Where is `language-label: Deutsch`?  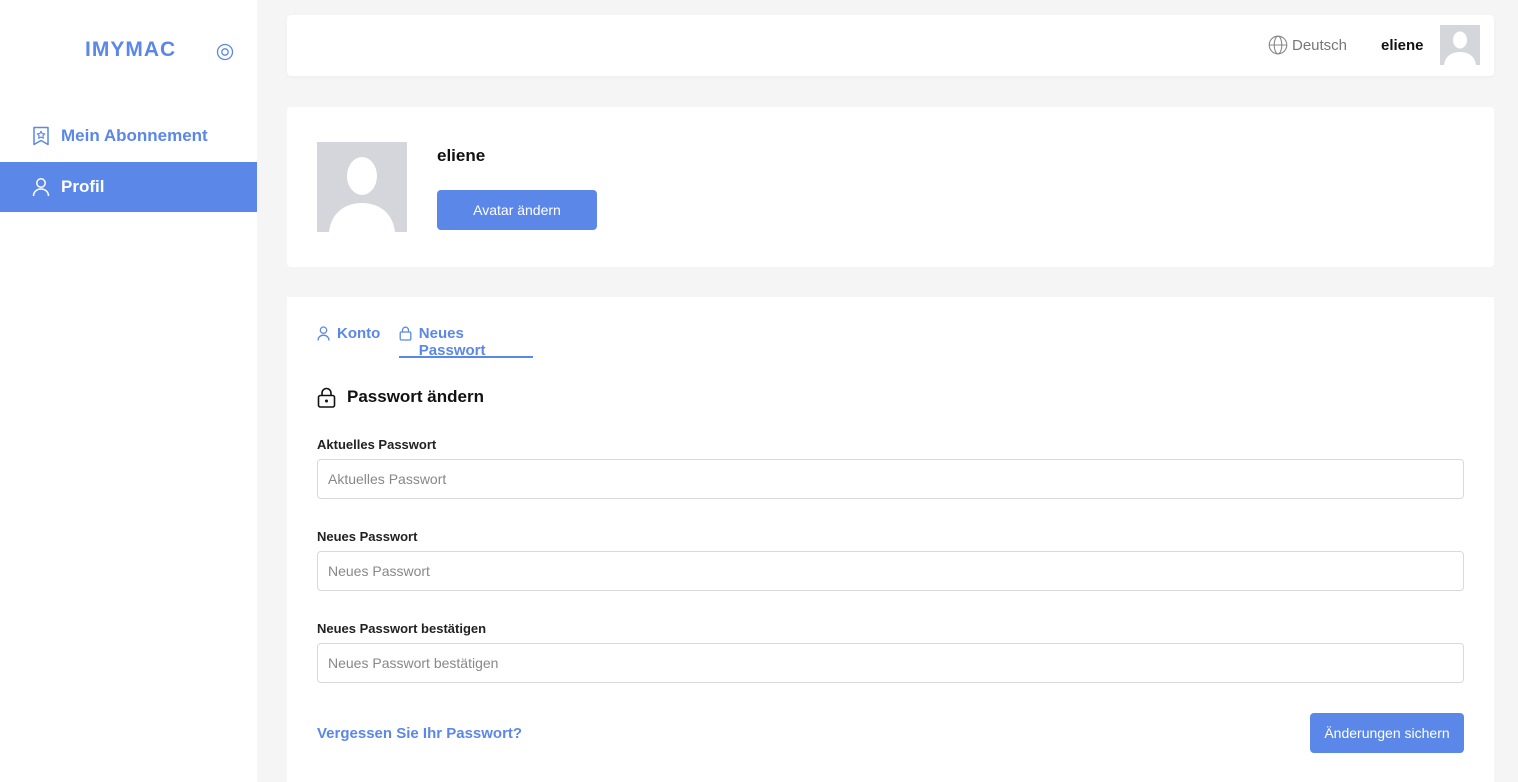 language-label: Deutsch is located at coordinates (1320, 45).